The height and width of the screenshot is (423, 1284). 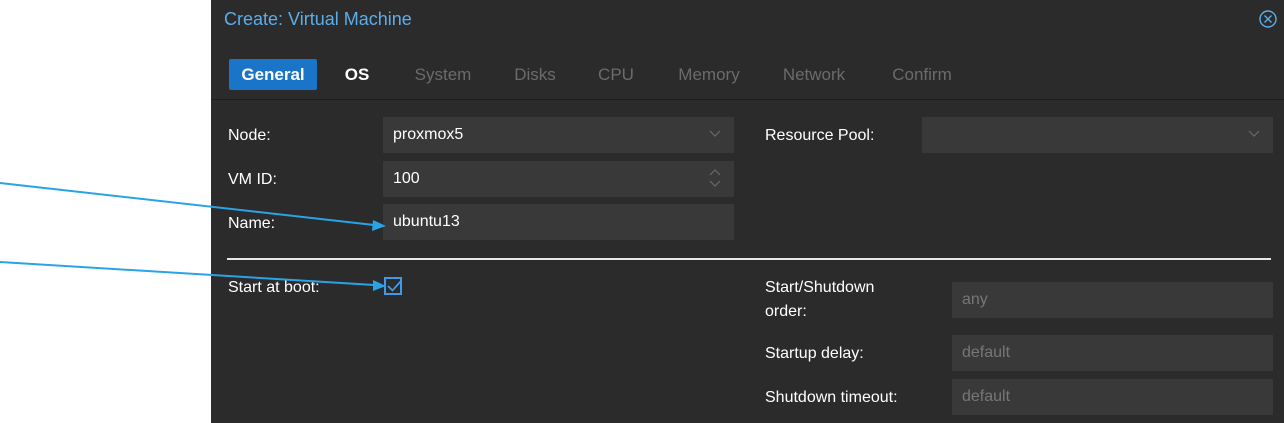 What do you see at coordinates (820, 135) in the screenshot?
I see `resource-pool-label: Resource Pool:` at bounding box center [820, 135].